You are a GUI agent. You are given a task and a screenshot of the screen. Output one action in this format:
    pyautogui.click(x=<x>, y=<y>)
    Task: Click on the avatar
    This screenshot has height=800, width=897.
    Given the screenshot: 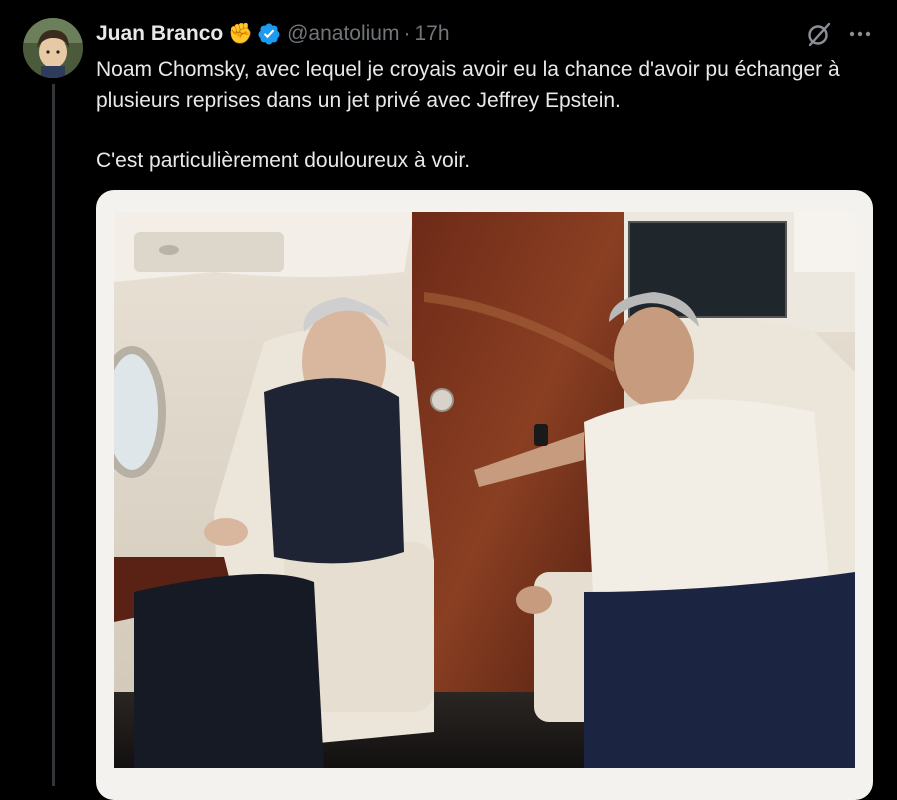 What is the action you would take?
    pyautogui.click(x=53, y=48)
    